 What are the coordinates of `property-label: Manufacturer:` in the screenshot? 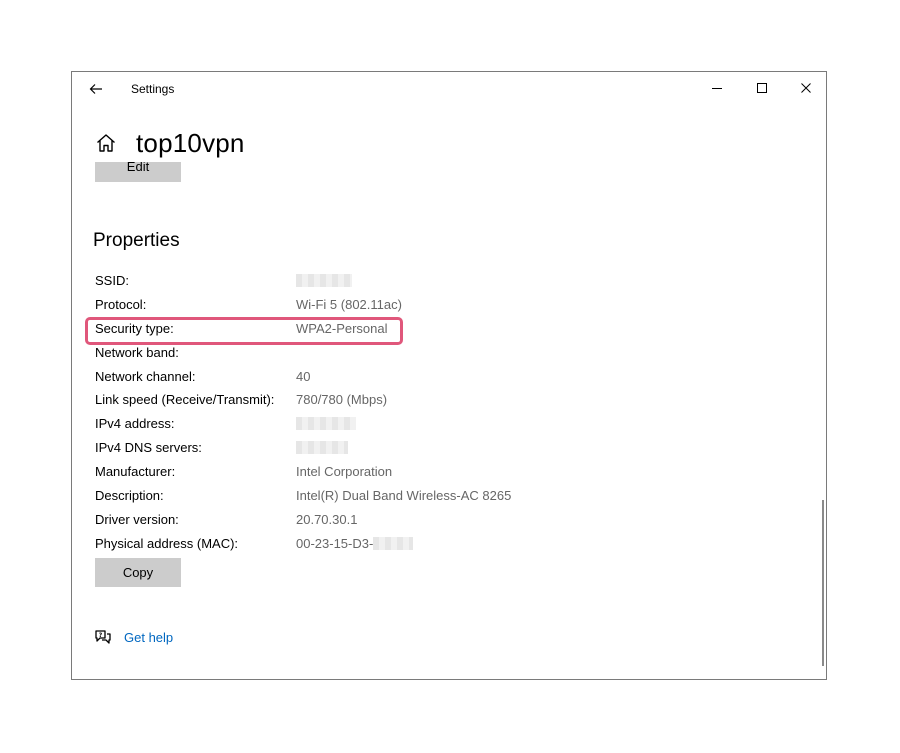 It's located at (135, 472).